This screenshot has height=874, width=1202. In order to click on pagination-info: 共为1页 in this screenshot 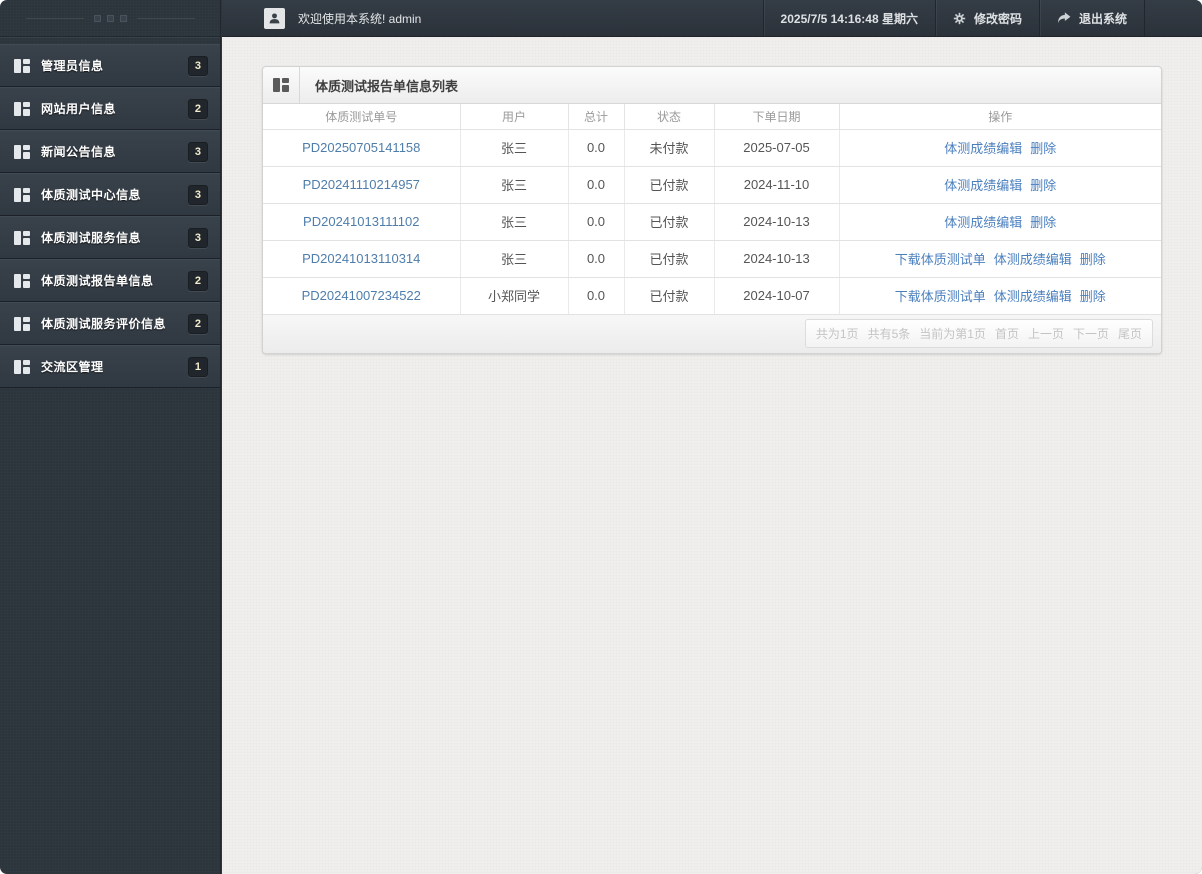, I will do `click(837, 334)`.